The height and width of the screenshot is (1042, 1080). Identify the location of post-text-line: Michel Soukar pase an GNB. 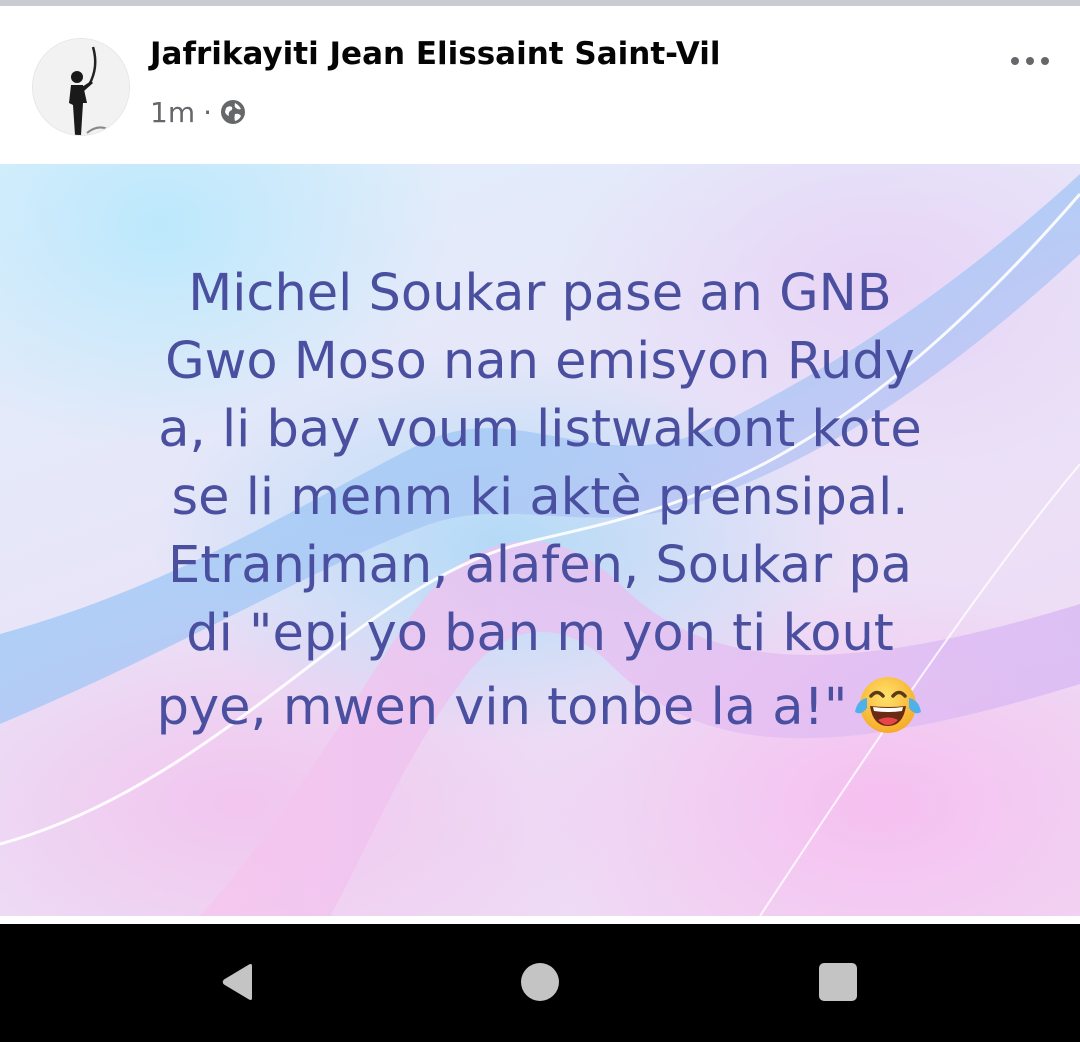
(540, 293).